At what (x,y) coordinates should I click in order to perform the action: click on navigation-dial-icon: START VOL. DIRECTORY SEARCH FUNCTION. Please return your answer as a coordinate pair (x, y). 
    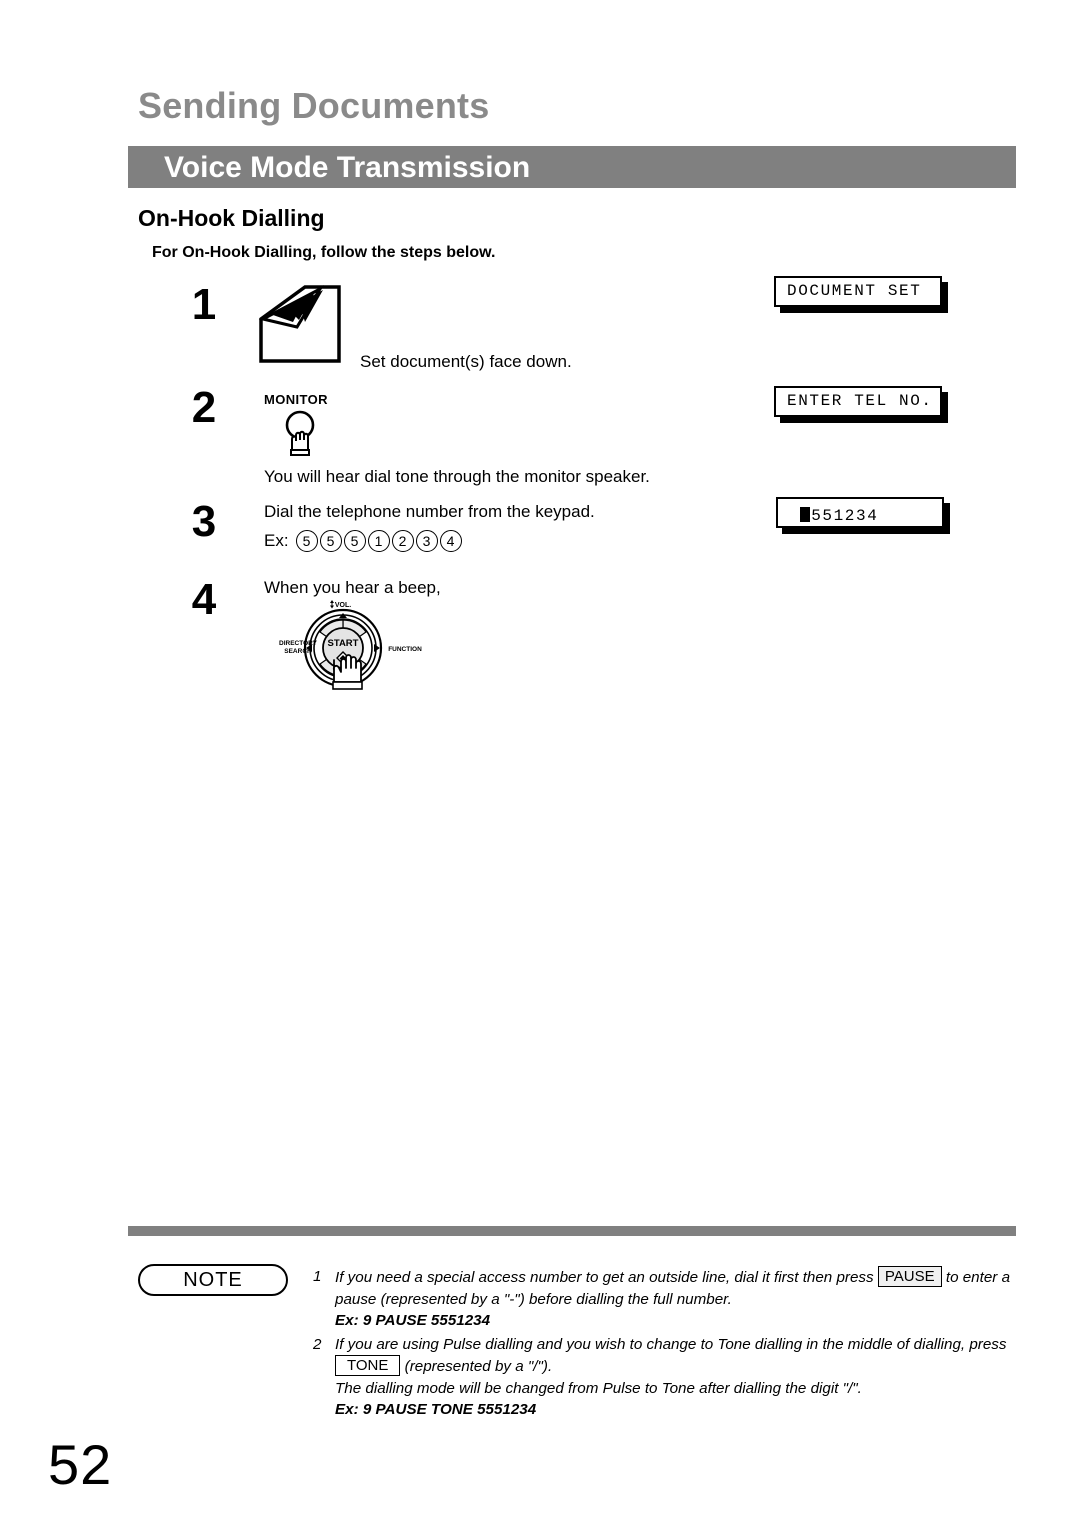
    Looking at the image, I should click on (350, 645).